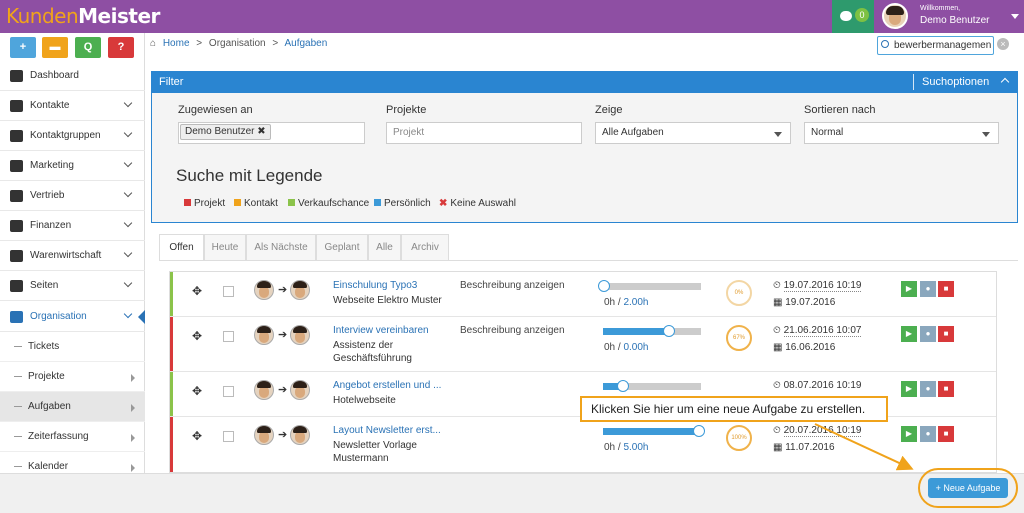 Image resolution: width=1024 pixels, height=513 pixels. I want to click on annotation-arrow, so click(864, 447).